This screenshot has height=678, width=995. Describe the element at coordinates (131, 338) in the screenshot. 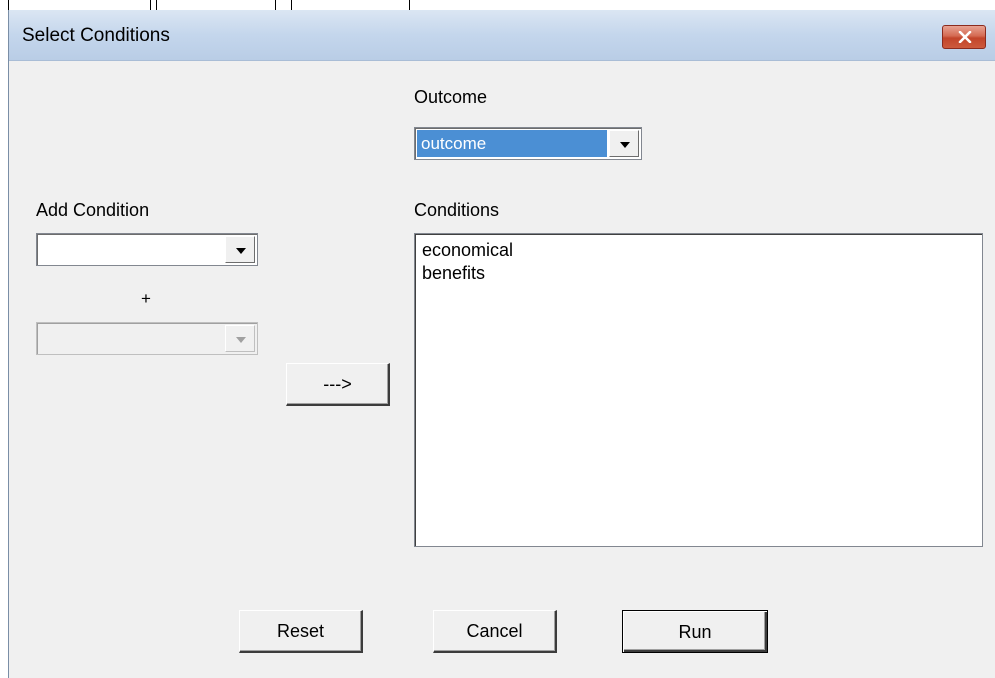

I see `secondary-condition-value` at that location.